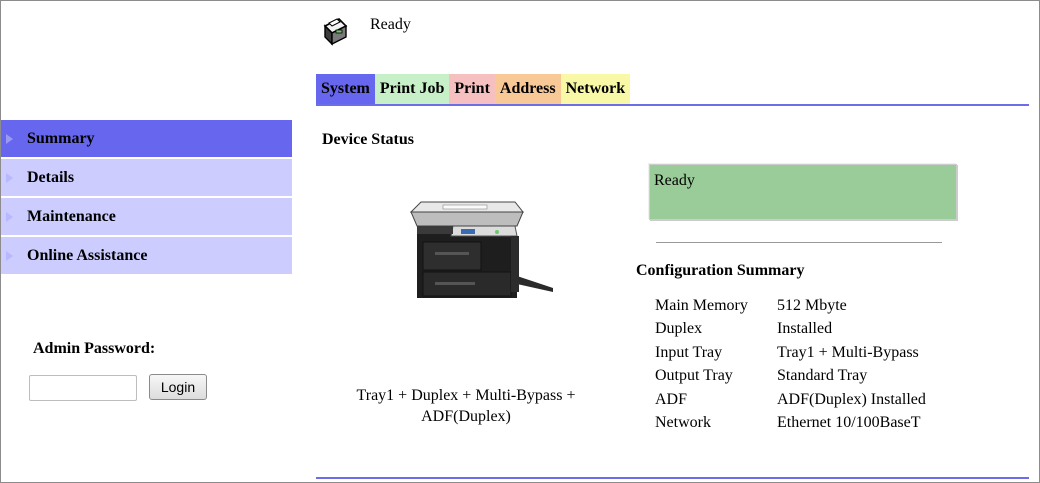 The width and height of the screenshot is (1040, 483). I want to click on table-row: Duplex Installed, so click(790, 330).